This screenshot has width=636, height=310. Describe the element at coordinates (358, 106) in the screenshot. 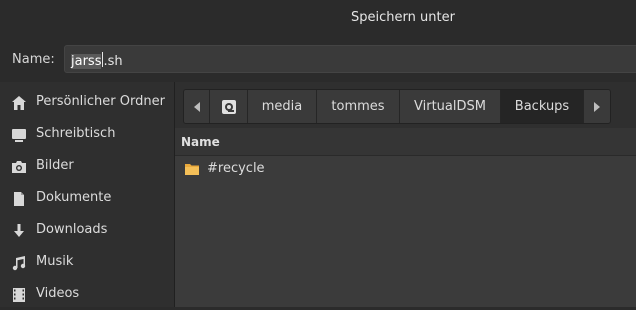

I see `path-crumb-tommes: tommes` at that location.